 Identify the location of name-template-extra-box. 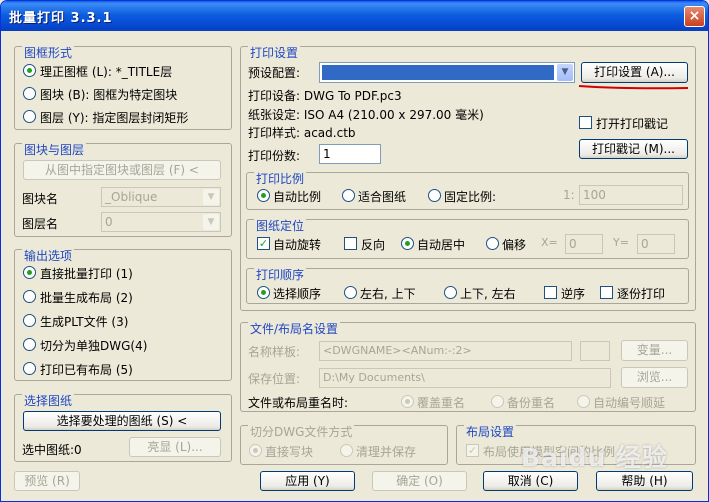
(595, 351).